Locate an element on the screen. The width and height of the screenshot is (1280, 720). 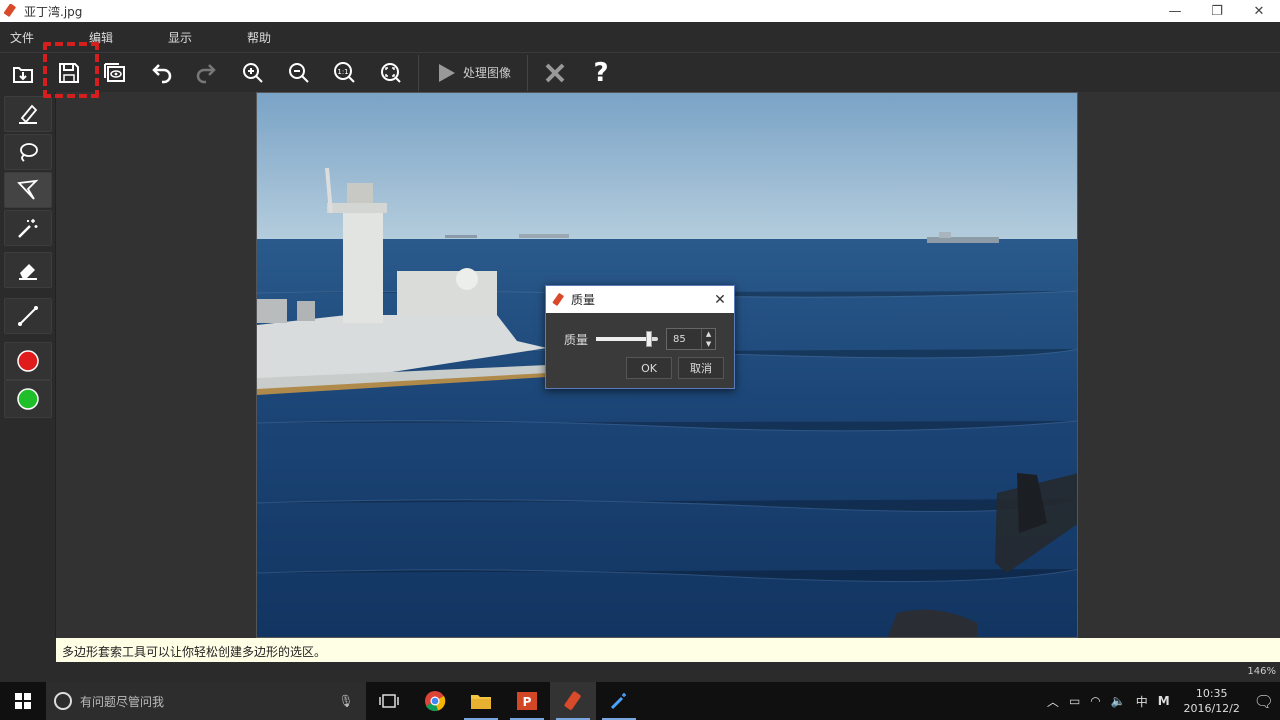
primary-color-swatch is located at coordinates (28, 361).